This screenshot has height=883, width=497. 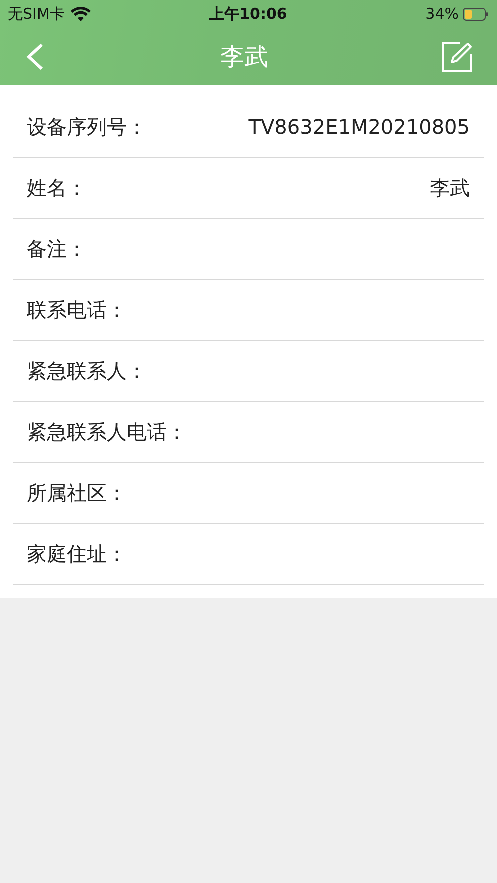 I want to click on edit-button, so click(x=457, y=56).